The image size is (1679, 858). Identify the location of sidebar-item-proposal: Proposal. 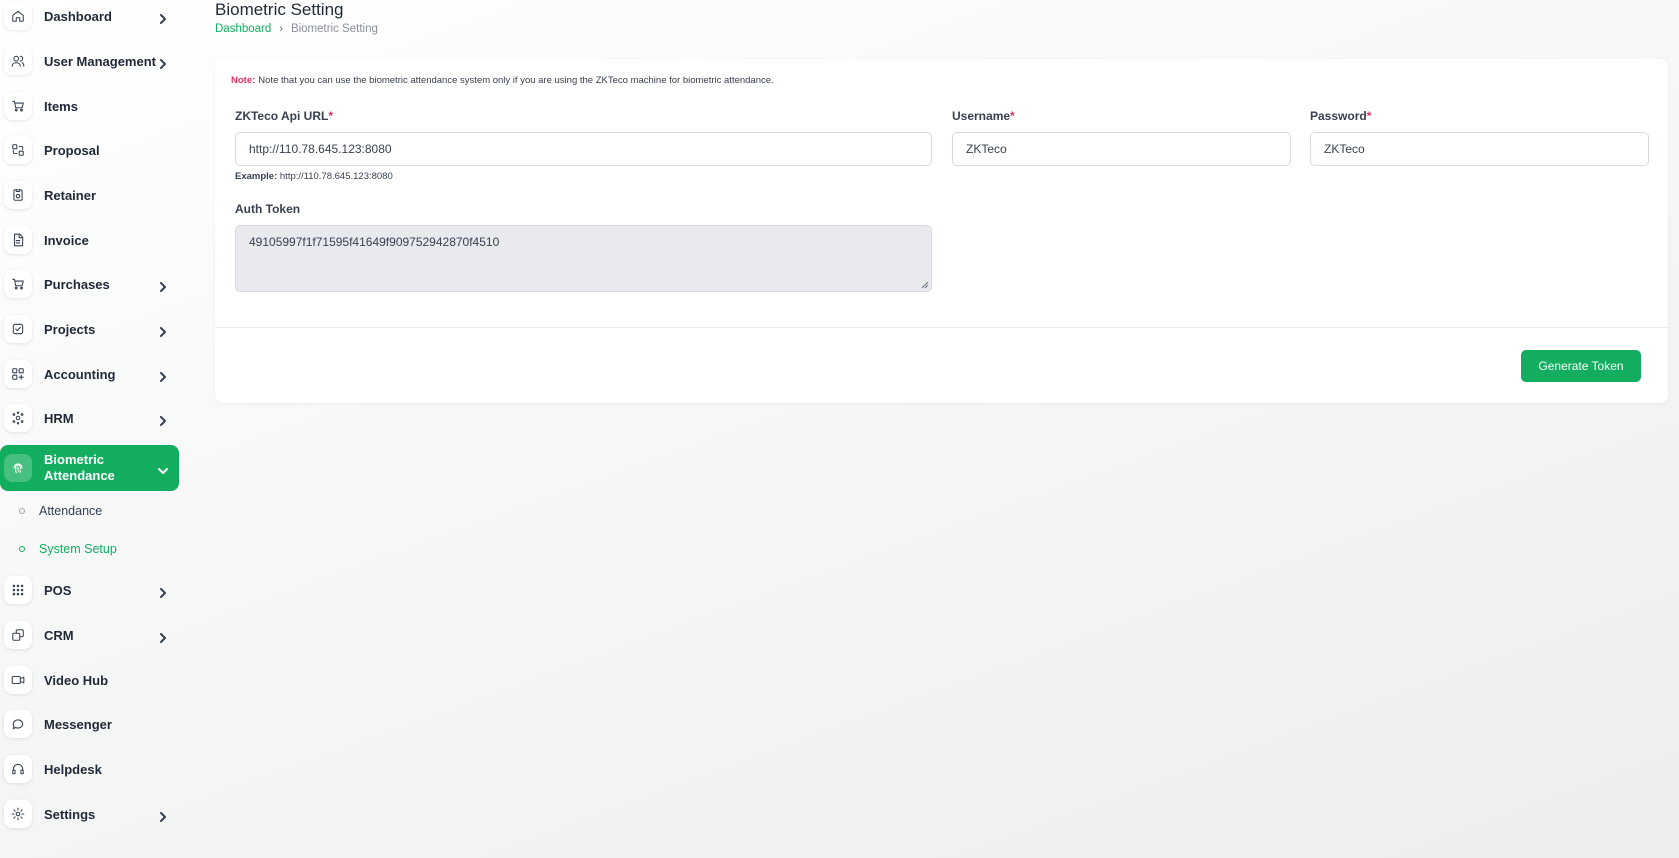
(89, 150).